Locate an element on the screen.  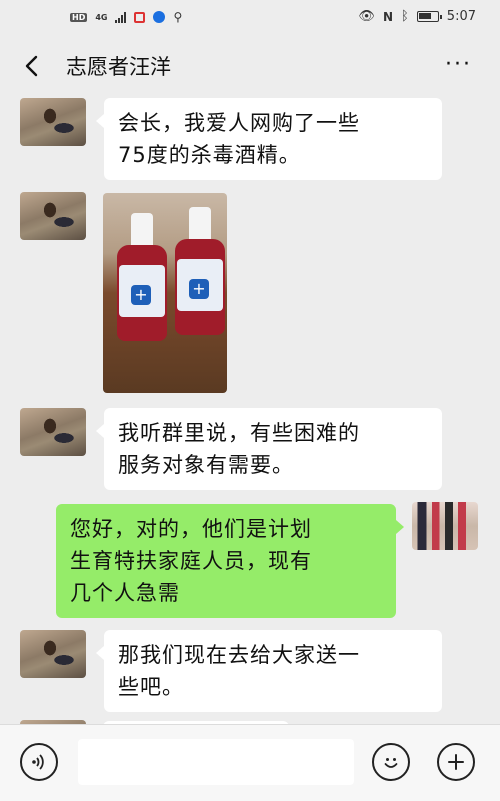
sent-message-bubble: 您好，对的，他们是计划 生育特扶家庭人员，现有 几个人急需 is located at coordinates (230, 561).